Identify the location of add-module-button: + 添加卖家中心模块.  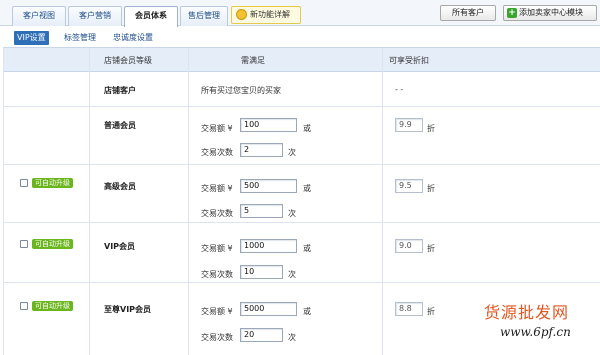
(550, 13).